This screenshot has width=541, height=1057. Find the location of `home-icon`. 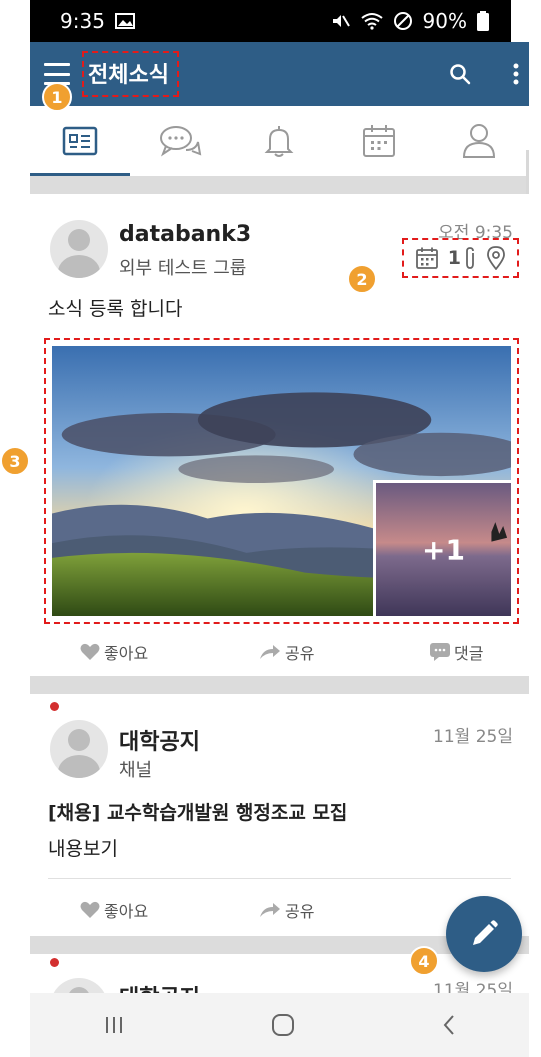

home-icon is located at coordinates (283, 1025).